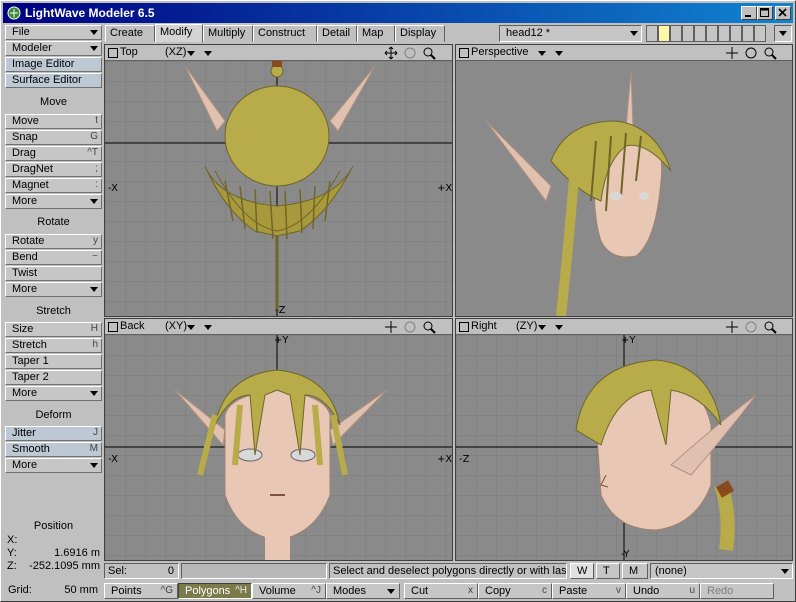  Describe the element at coordinates (484, 326) in the screenshot. I see `viewport-view-label: Right` at that location.